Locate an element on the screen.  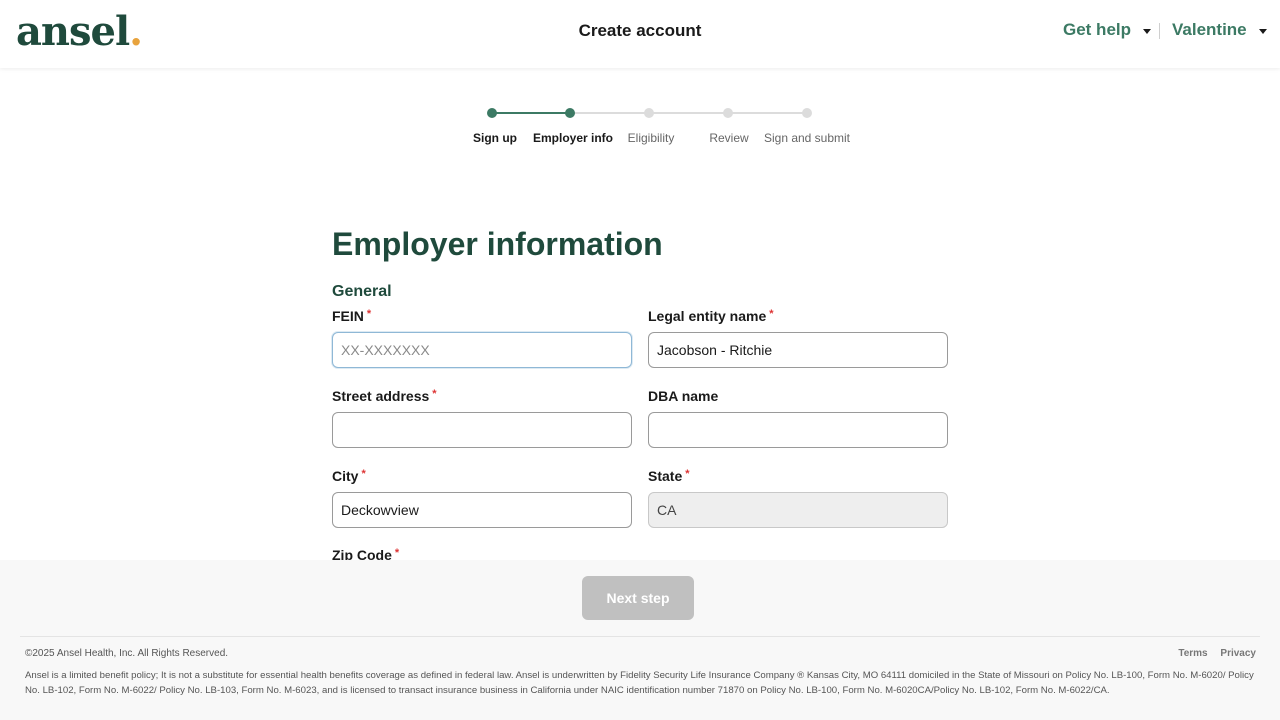
footer-divider is located at coordinates (640, 636).